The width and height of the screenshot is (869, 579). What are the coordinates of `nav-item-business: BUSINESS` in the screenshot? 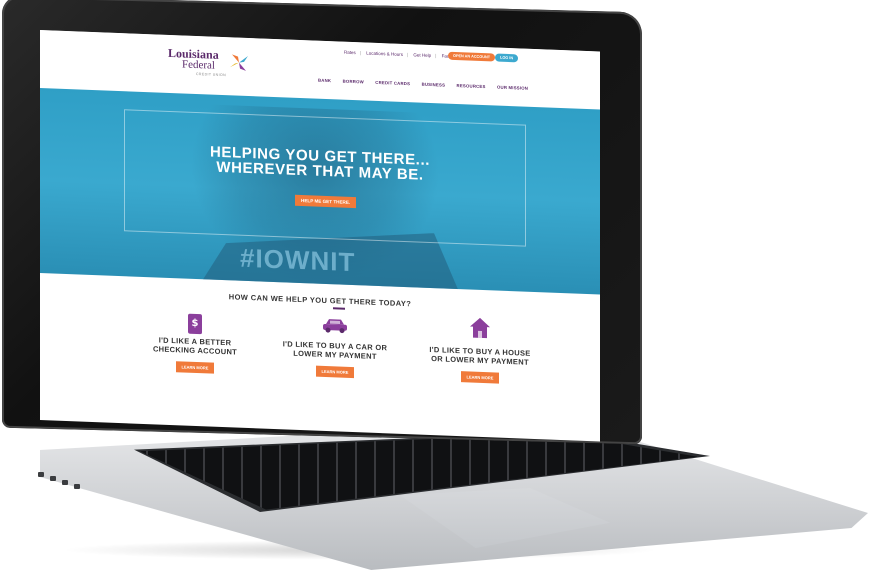 It's located at (434, 85).